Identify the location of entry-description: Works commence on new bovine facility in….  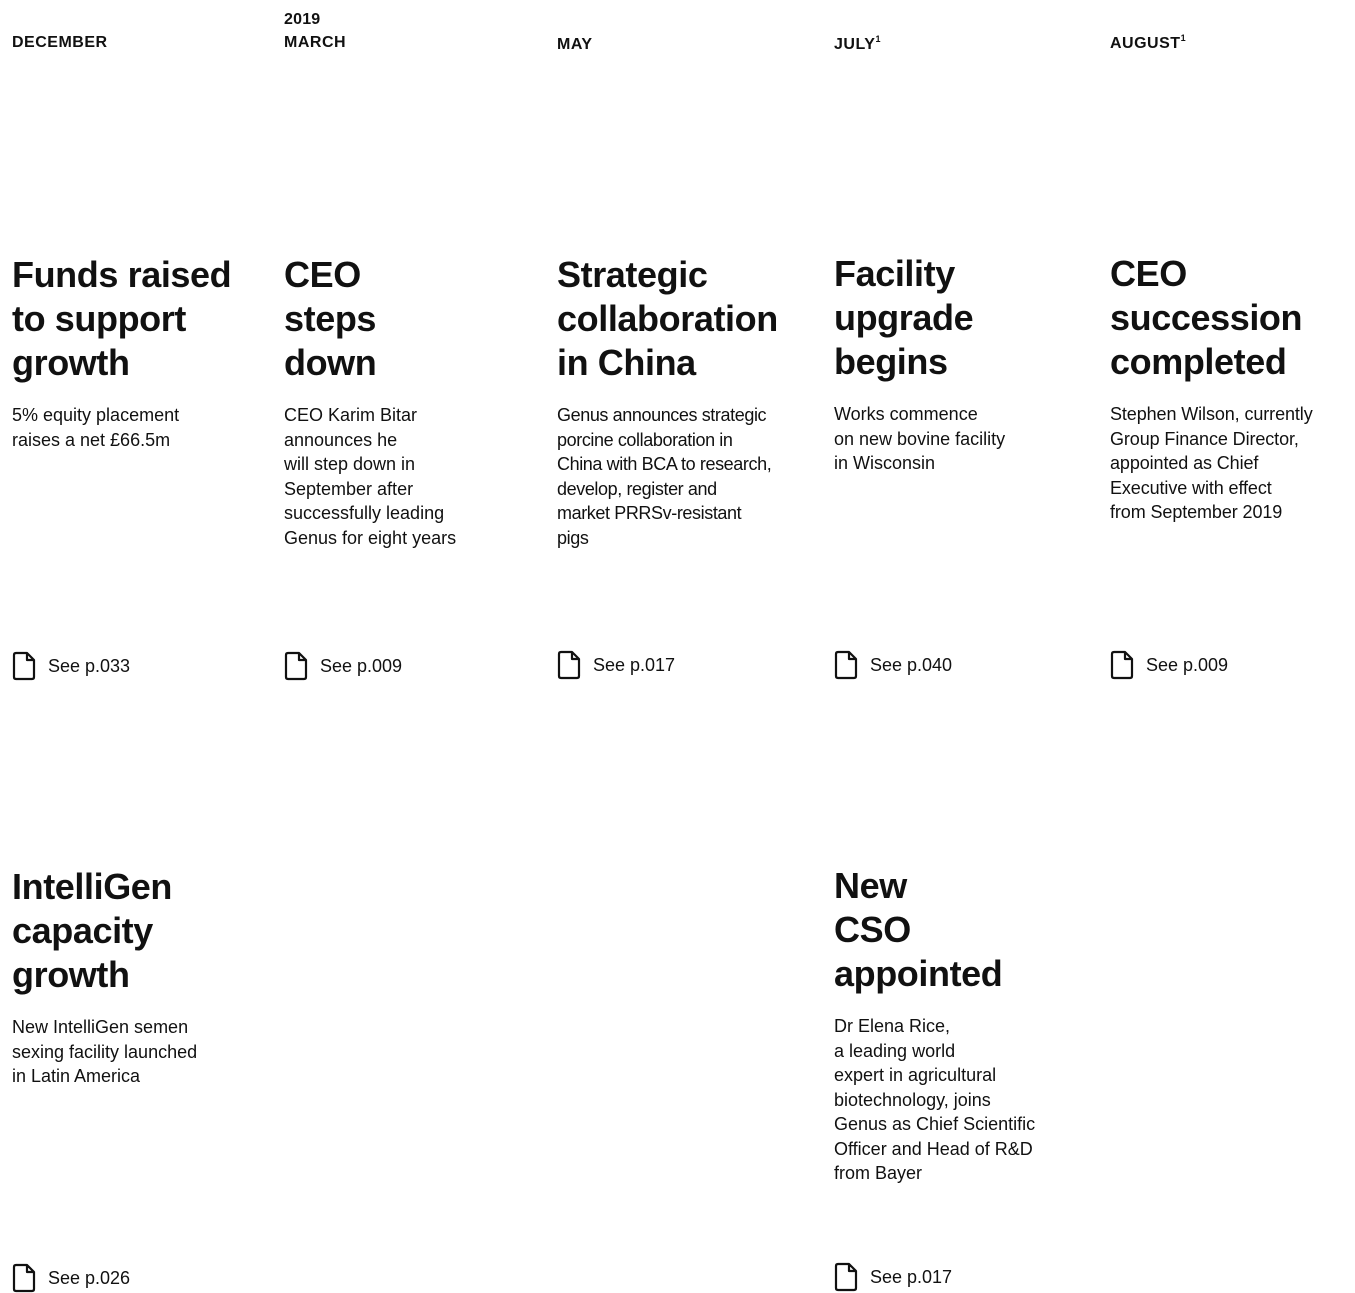
(920, 438).